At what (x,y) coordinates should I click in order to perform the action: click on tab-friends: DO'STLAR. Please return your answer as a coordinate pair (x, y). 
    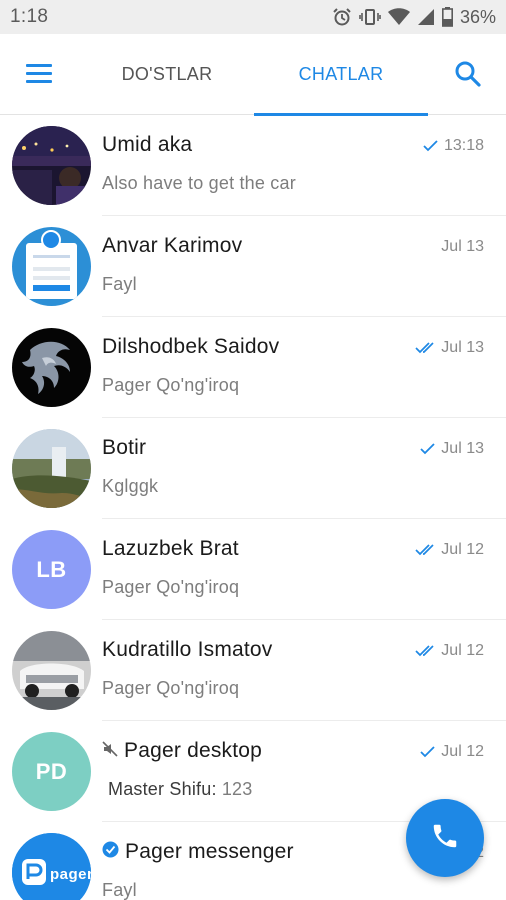
    Looking at the image, I should click on (167, 74).